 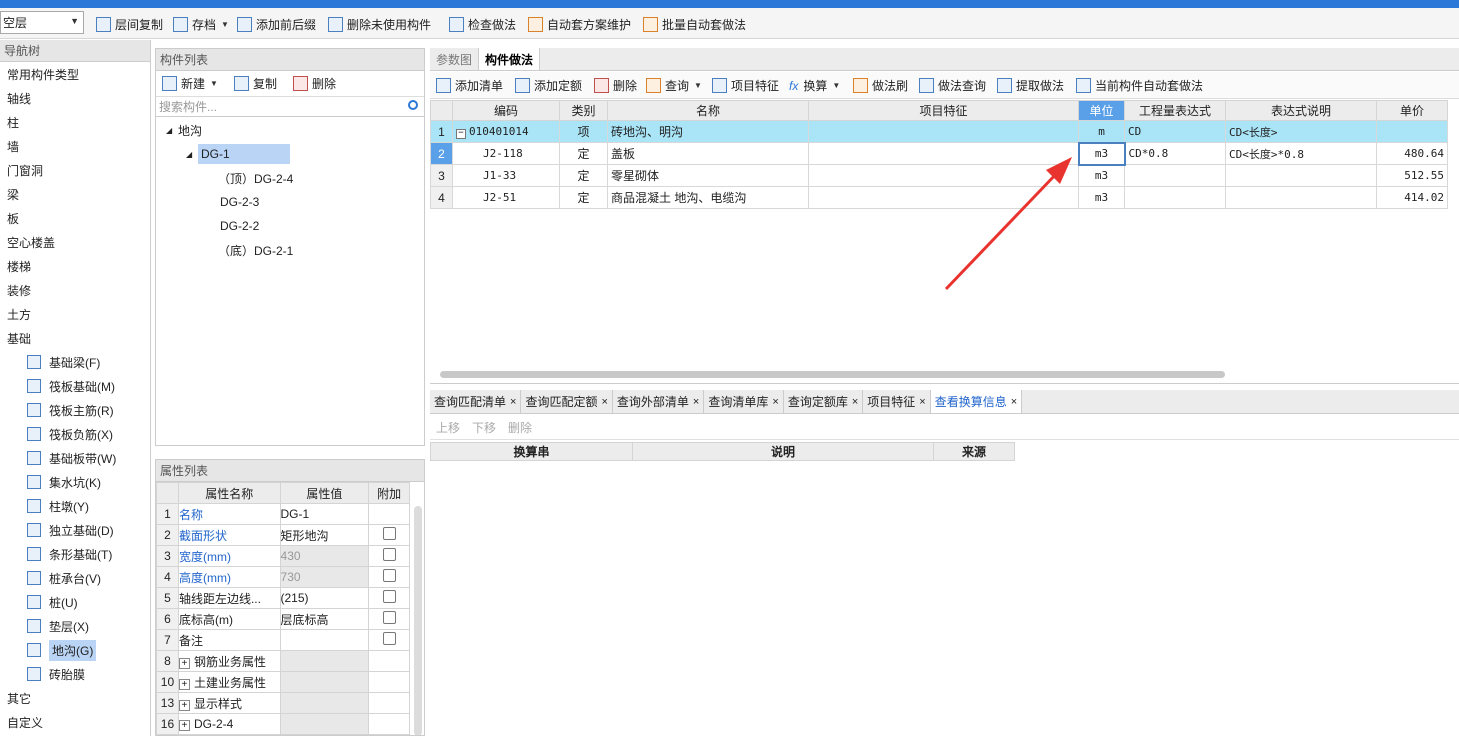 What do you see at coordinates (283, 661) in the screenshot?
I see `prop-group-row: 8 + 钢筋业务属性` at bounding box center [283, 661].